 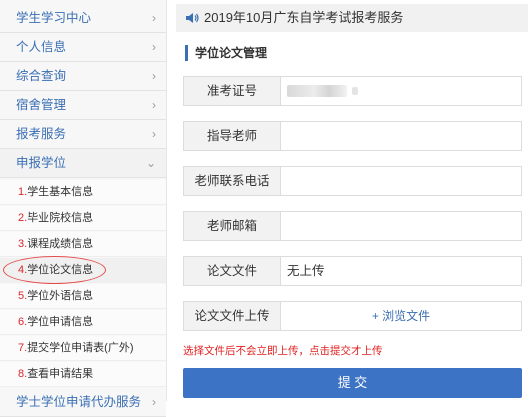 What do you see at coordinates (232, 91) in the screenshot?
I see `exam-id-label: 准考证号` at bounding box center [232, 91].